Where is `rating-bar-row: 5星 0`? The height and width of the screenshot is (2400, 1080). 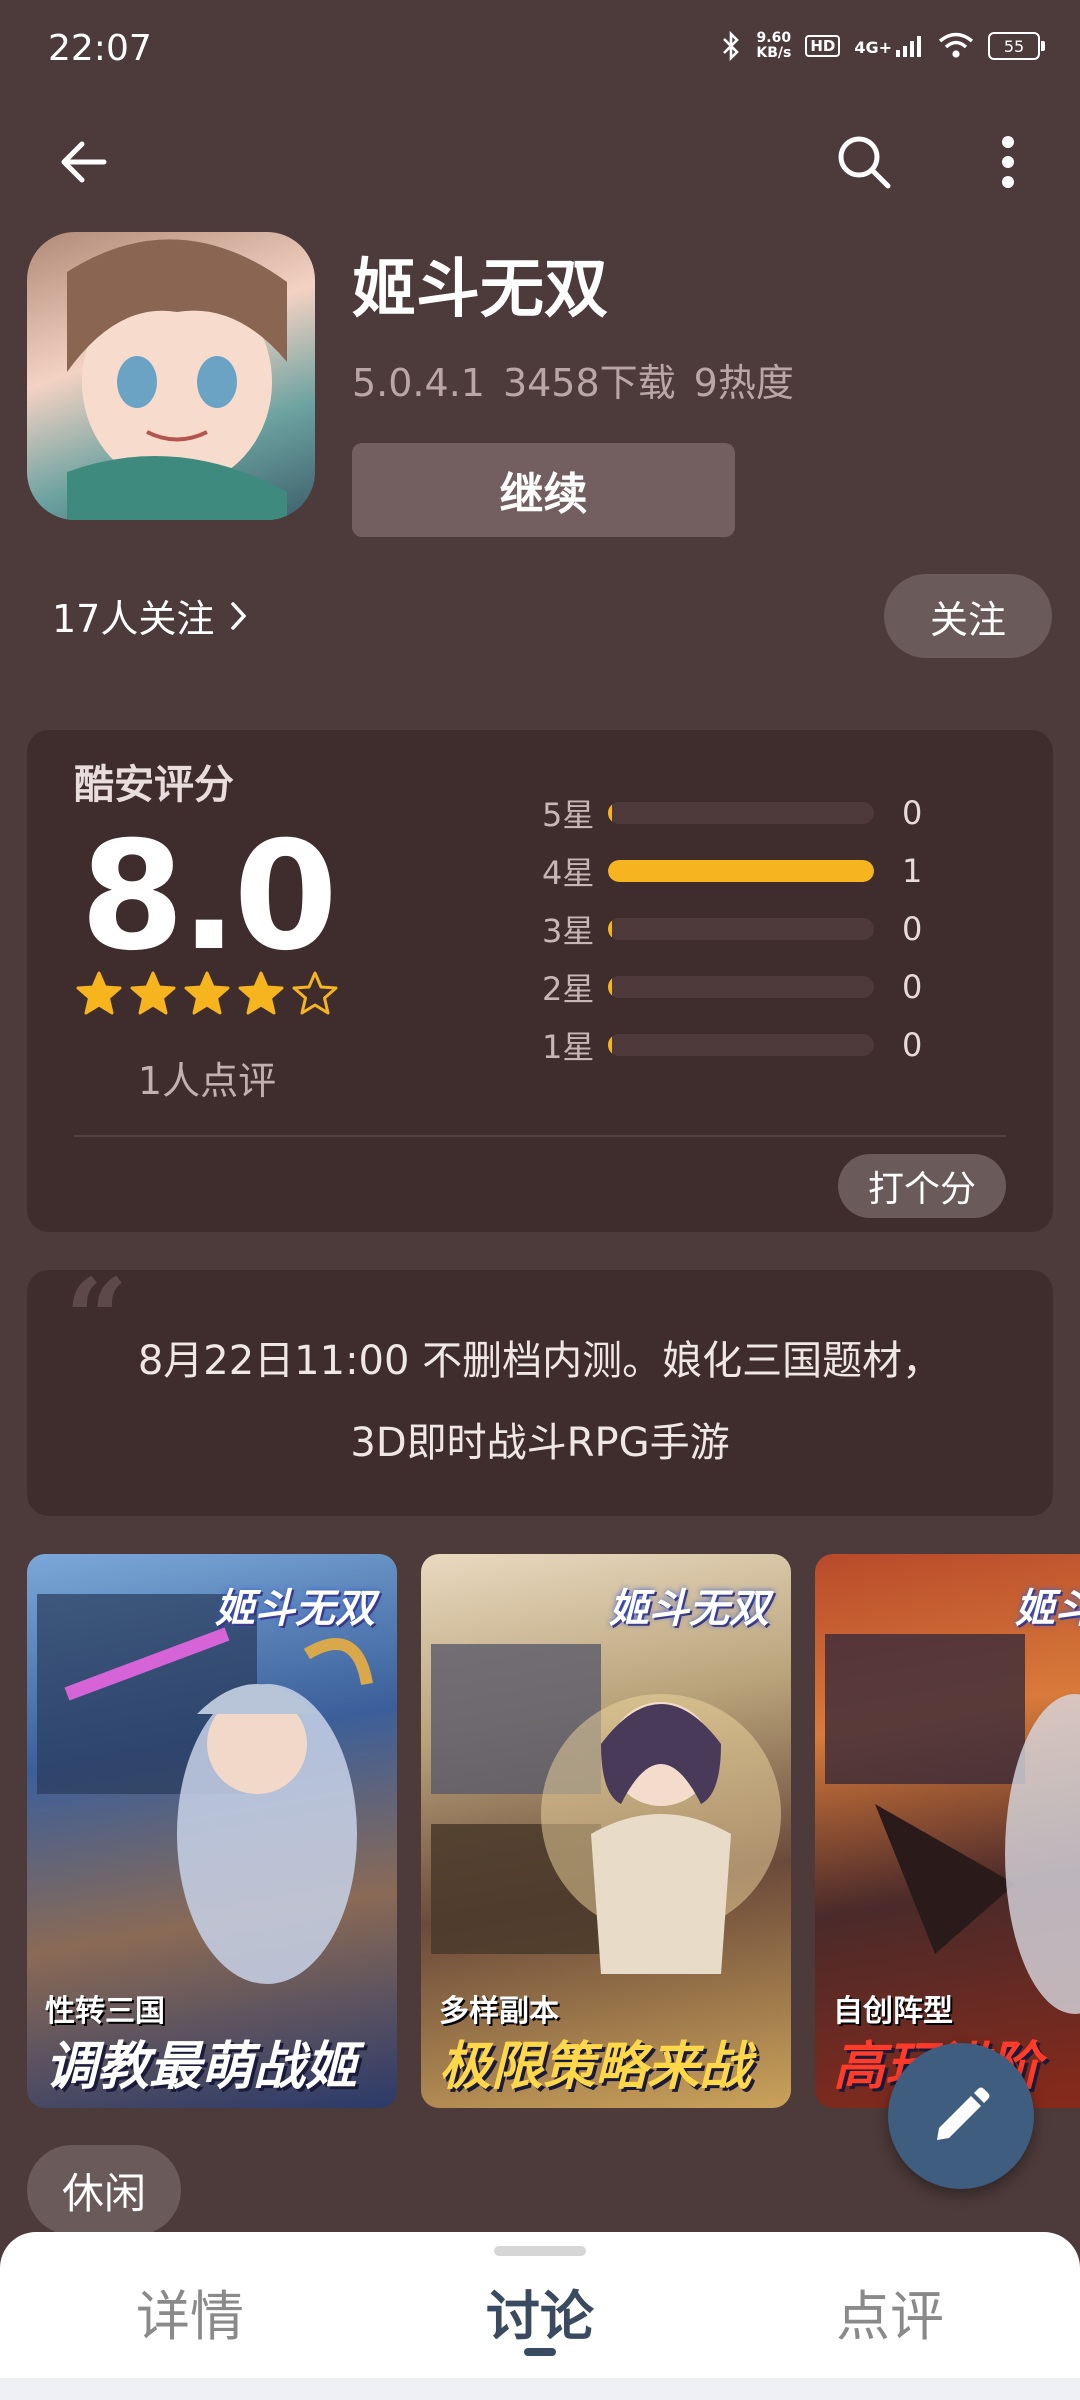
rating-bar-row: 5星 0 is located at coordinates (732, 813).